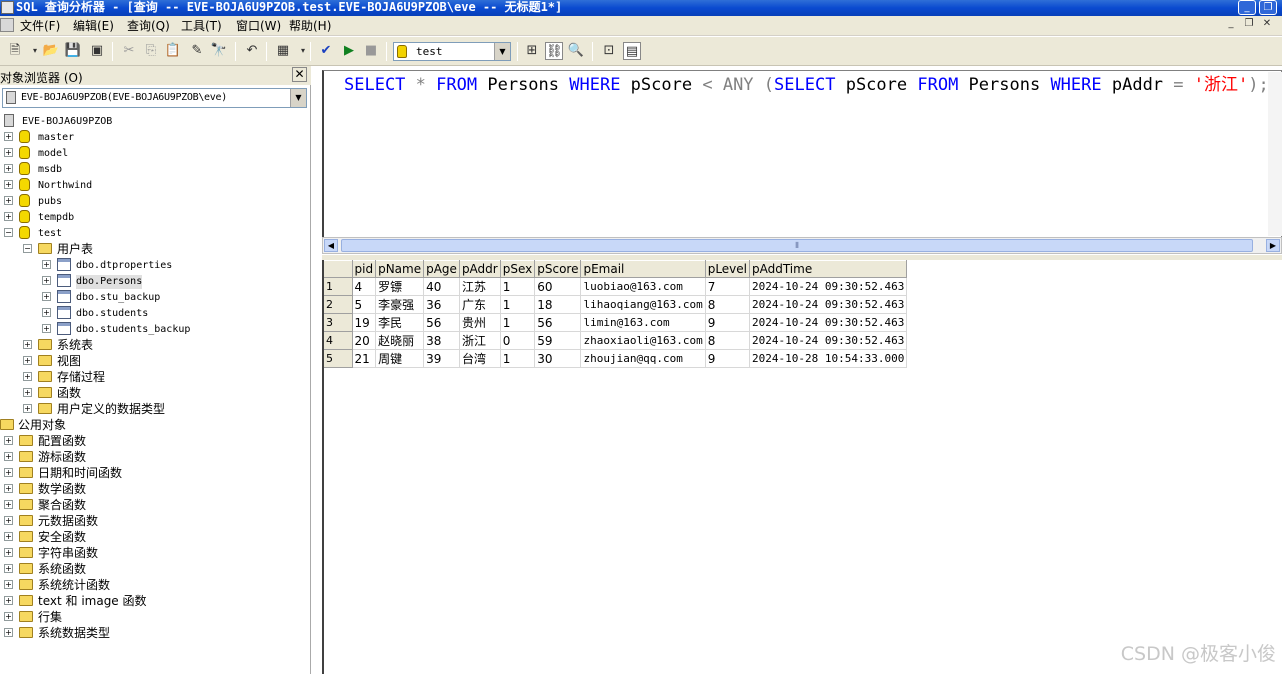  What do you see at coordinates (258, 26) in the screenshot?
I see `menu-window: 窗口(W)` at bounding box center [258, 26].